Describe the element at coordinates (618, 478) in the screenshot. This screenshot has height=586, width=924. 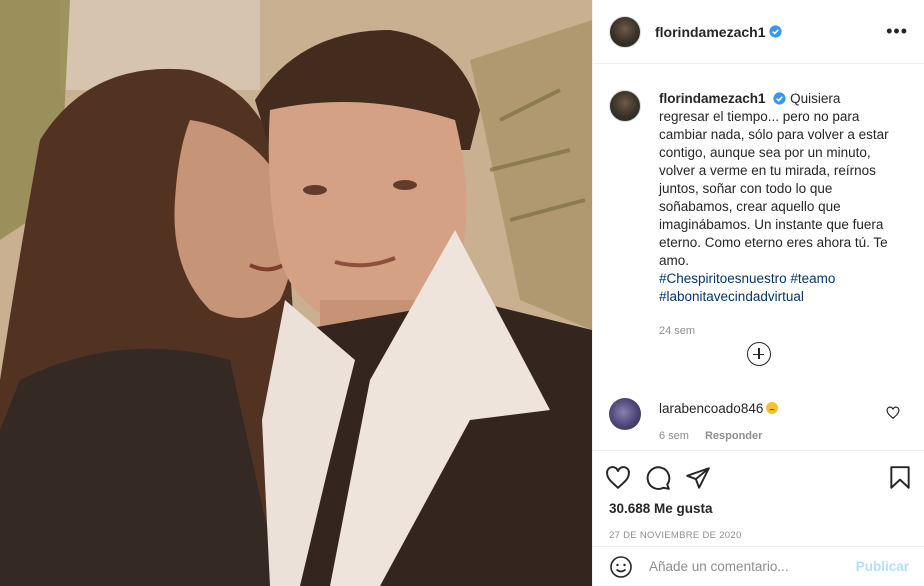
I see `heart-icon` at that location.